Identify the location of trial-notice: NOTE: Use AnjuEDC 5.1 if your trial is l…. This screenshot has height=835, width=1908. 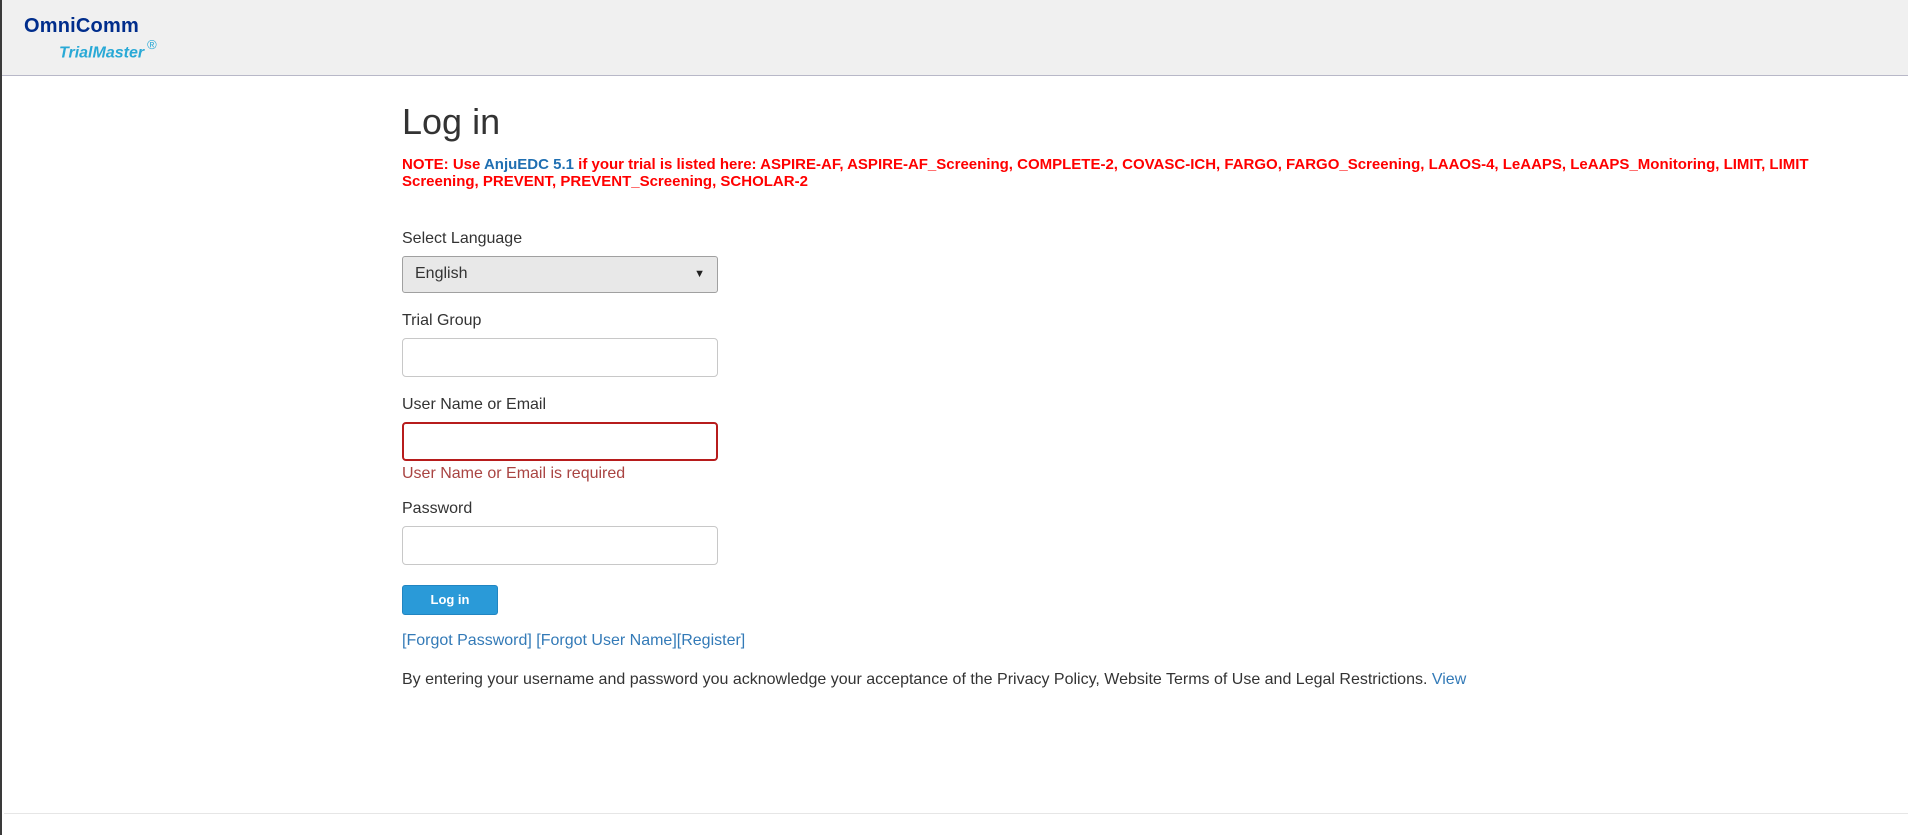
(1144, 173).